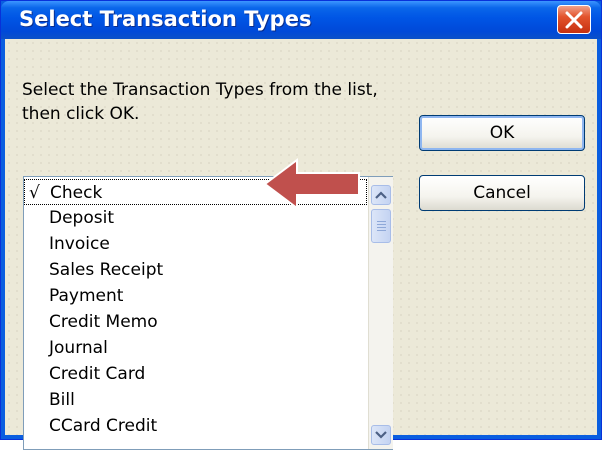 This screenshot has height=450, width=602. What do you see at coordinates (195, 244) in the screenshot?
I see `list-item: Invoice` at bounding box center [195, 244].